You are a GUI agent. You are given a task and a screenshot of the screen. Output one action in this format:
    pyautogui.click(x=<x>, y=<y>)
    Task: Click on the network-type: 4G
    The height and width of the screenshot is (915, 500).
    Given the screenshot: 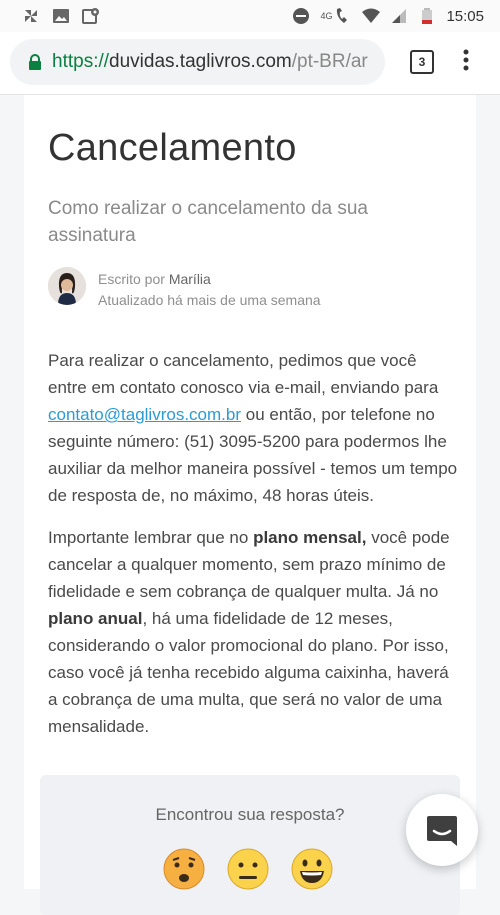 What is the action you would take?
    pyautogui.click(x=326, y=16)
    